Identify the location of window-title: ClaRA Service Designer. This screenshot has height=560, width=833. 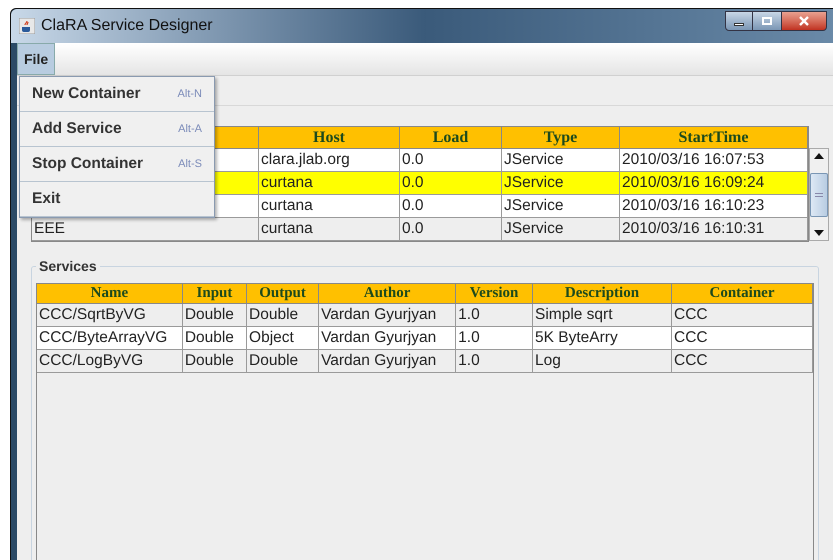
(127, 26).